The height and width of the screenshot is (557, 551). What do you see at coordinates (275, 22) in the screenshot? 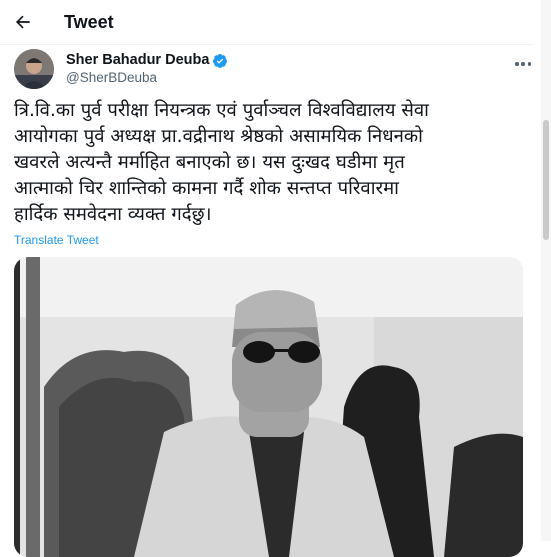
I see `top-bar: Tweet` at bounding box center [275, 22].